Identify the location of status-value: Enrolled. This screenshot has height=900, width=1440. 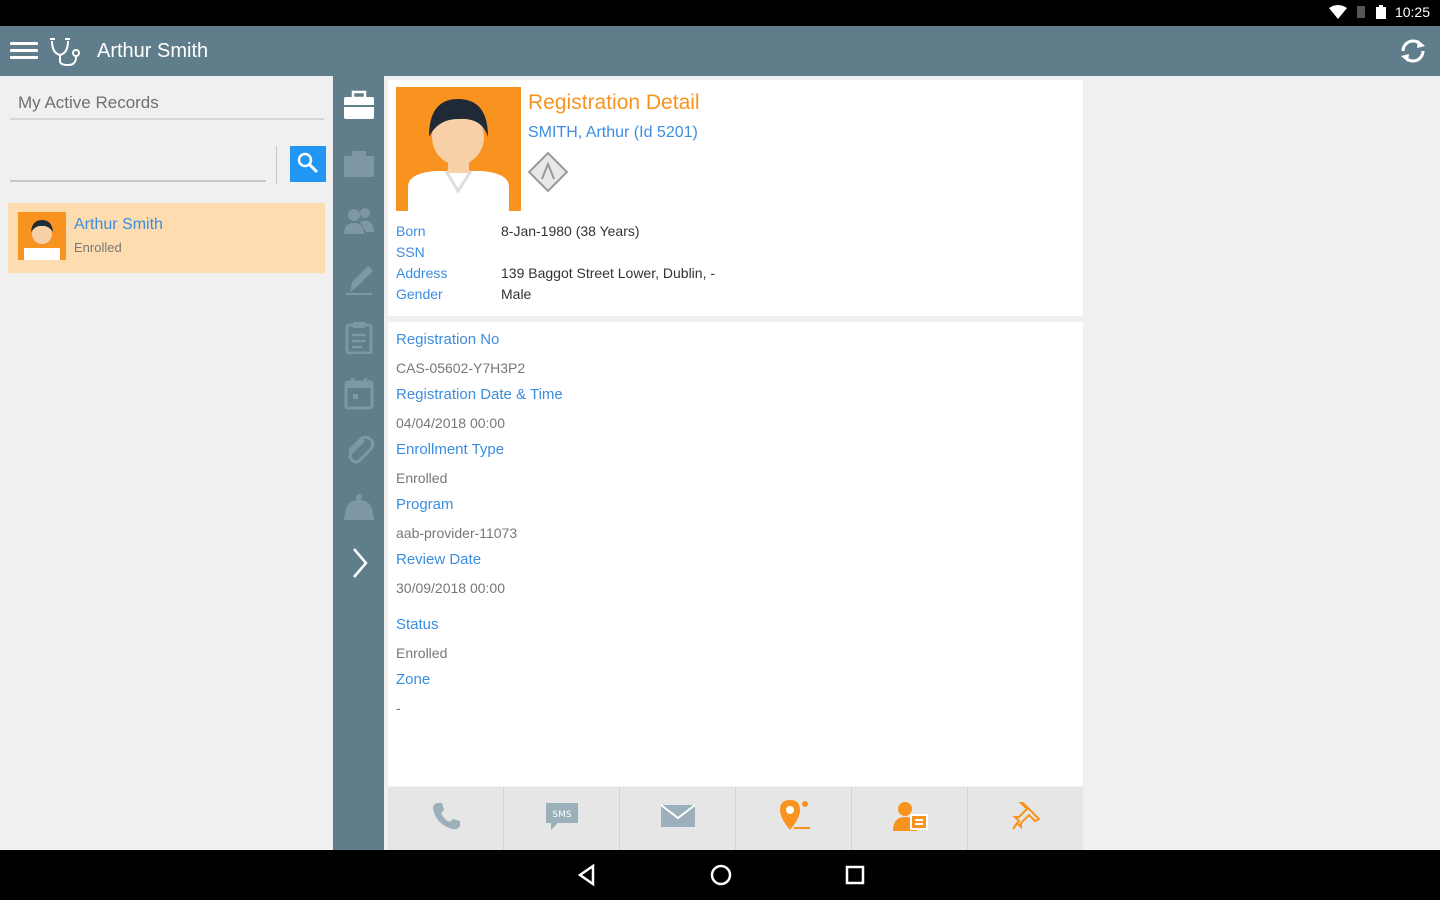
(422, 653).